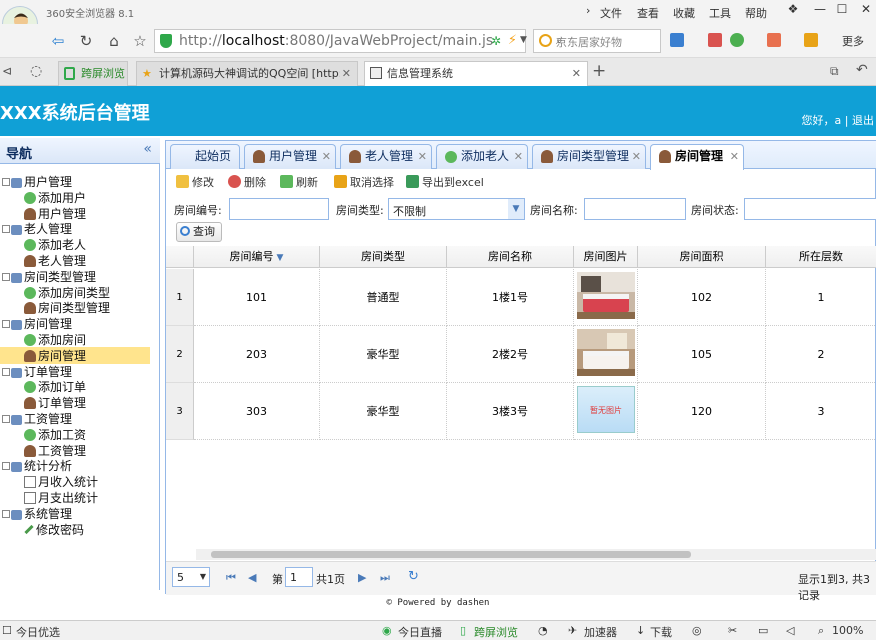 This screenshot has height=640, width=876. What do you see at coordinates (257, 297) in the screenshot?
I see `table-cell: 101` at bounding box center [257, 297].